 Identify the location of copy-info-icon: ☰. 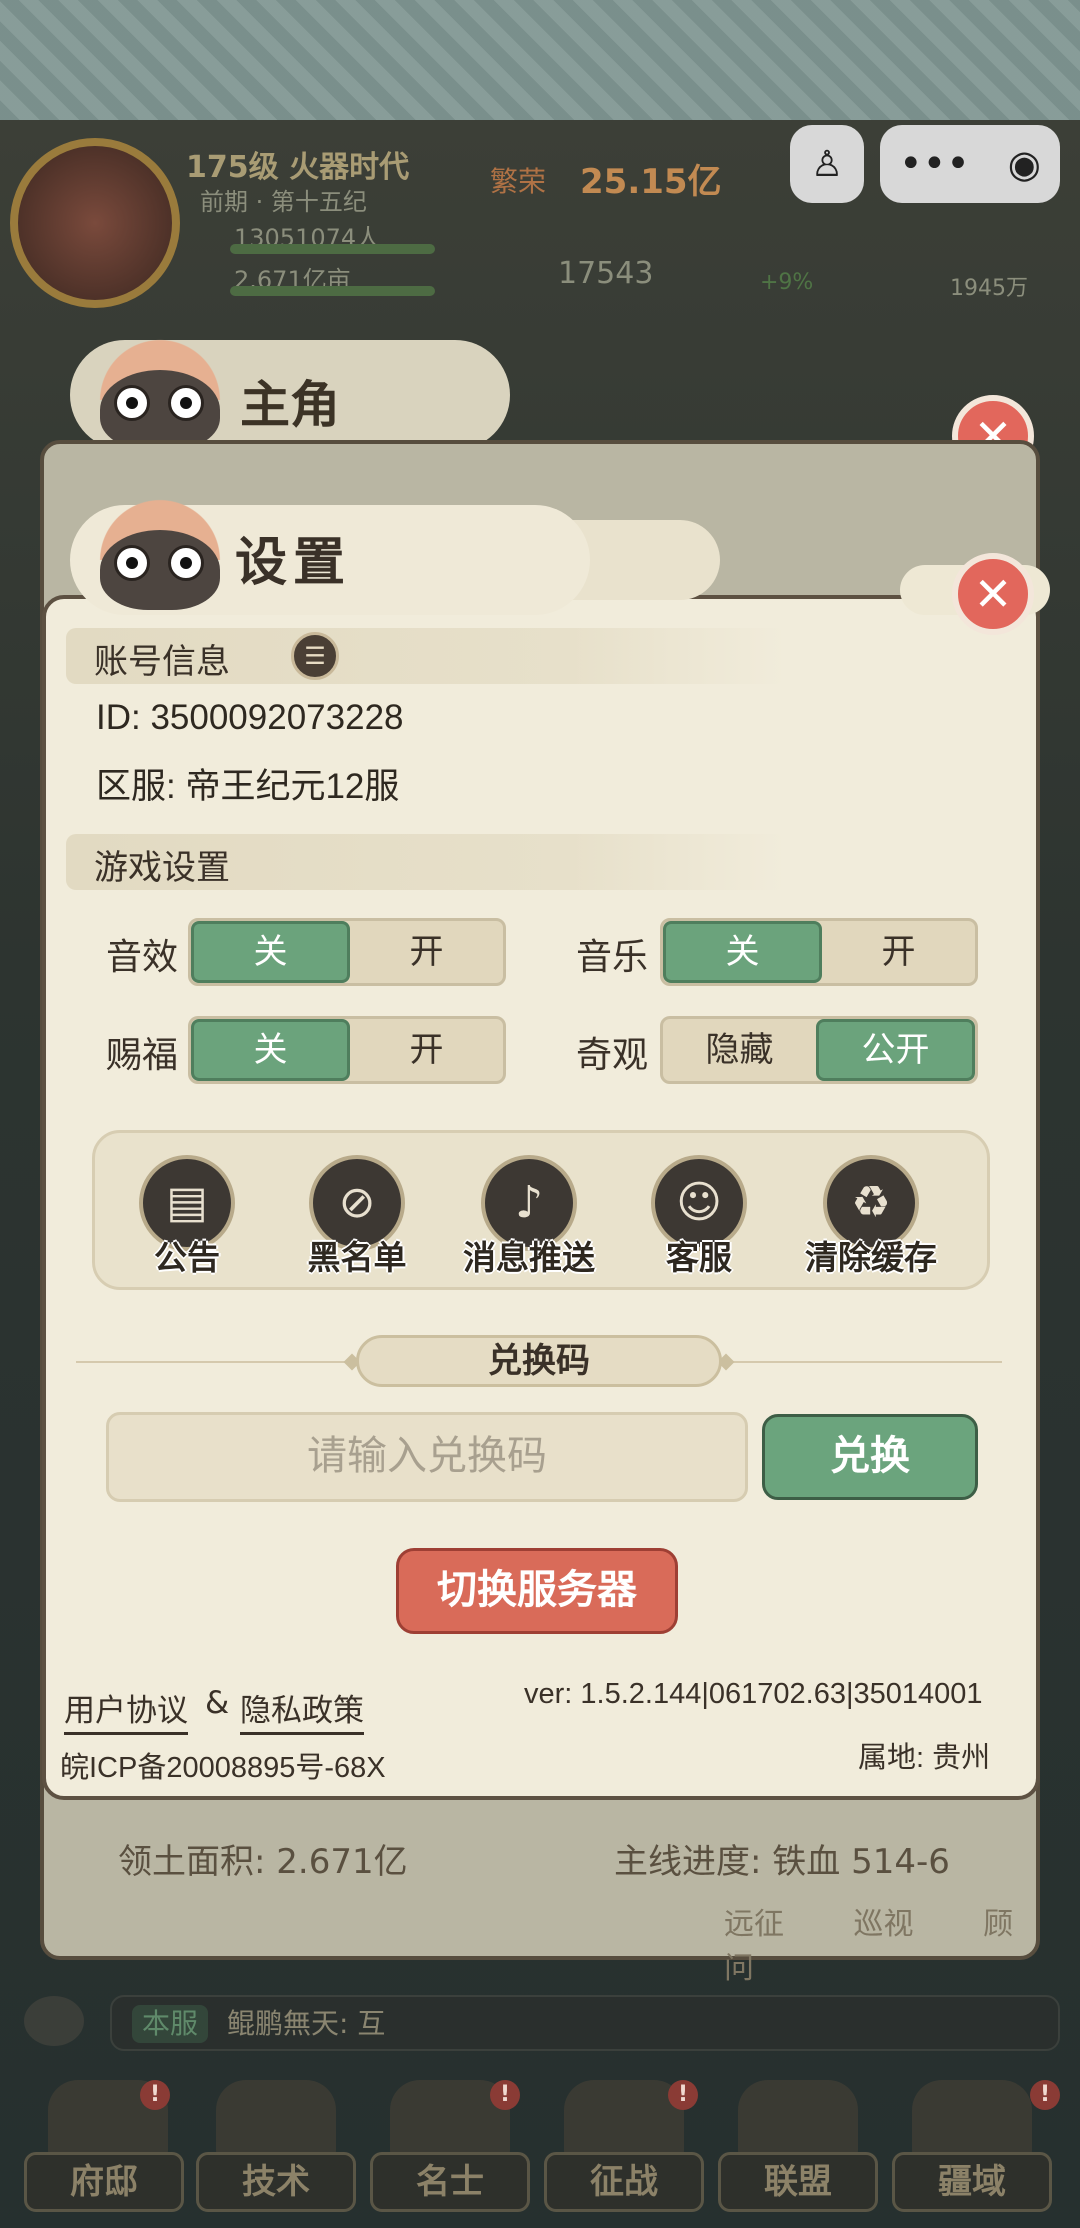
(315, 656).